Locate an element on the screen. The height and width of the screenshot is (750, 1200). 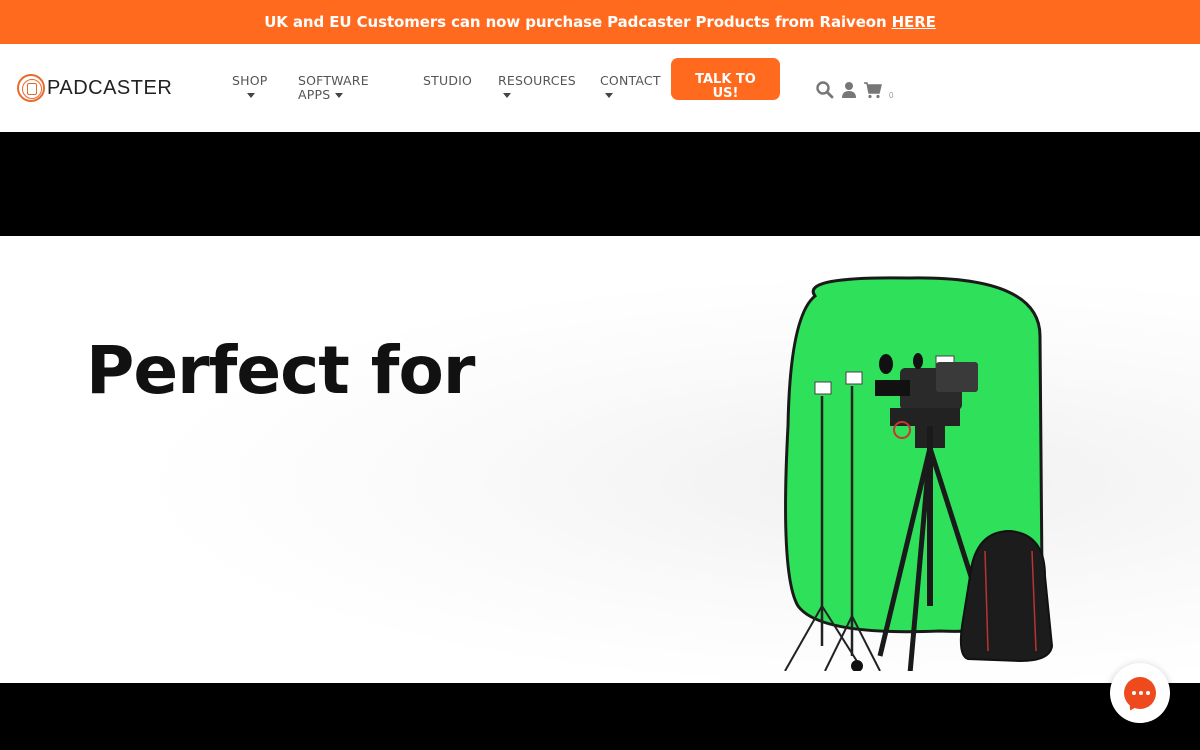
chat-launcher-button is located at coordinates (1140, 693).